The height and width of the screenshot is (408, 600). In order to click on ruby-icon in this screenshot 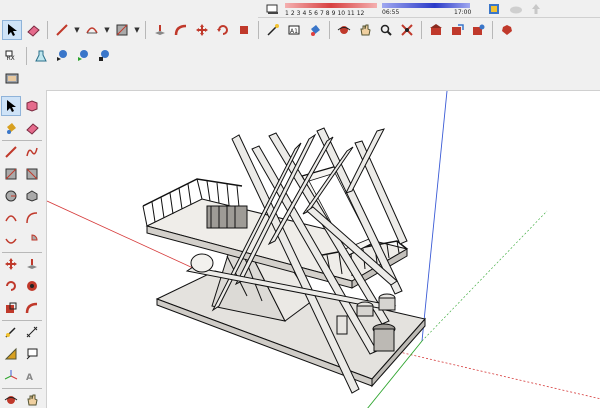, I will do `click(507, 30)`.